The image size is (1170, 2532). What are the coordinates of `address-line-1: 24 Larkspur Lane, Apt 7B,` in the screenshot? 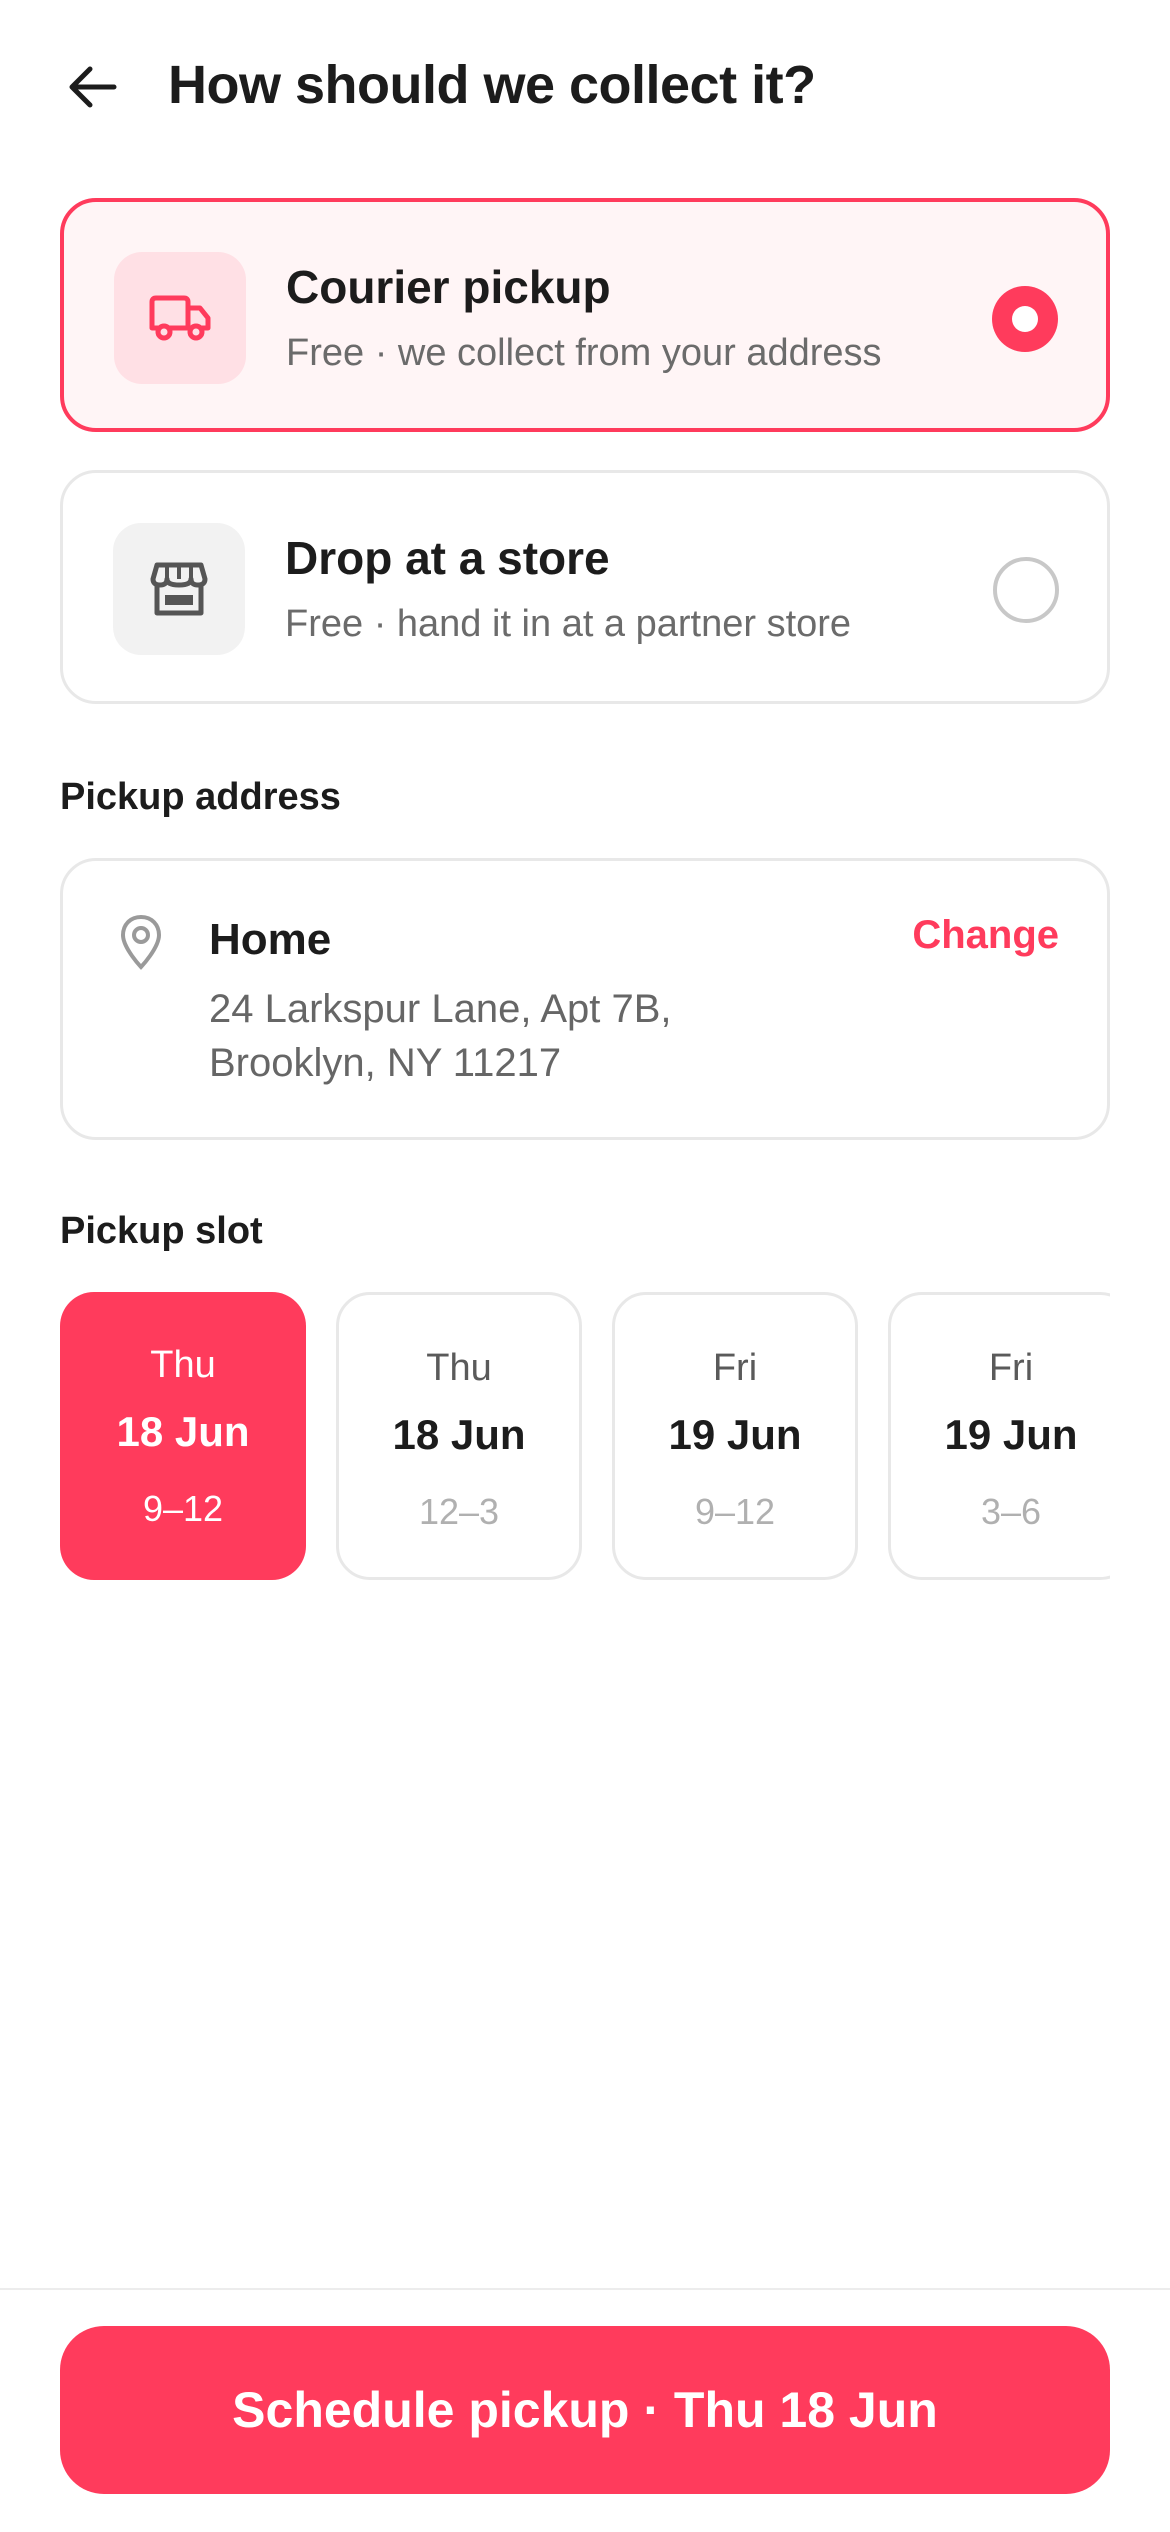 It's located at (440, 1009).